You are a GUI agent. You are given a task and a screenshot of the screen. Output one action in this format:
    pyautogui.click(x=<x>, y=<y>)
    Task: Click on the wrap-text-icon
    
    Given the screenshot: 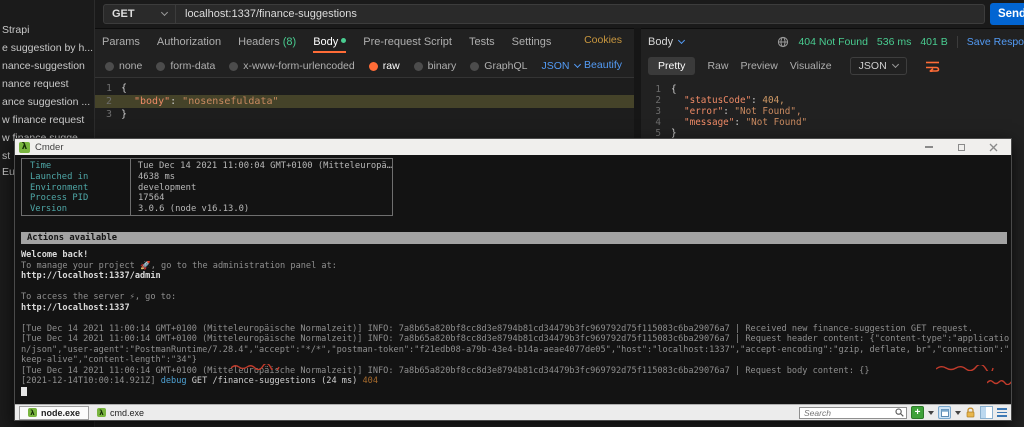 What is the action you would take?
    pyautogui.click(x=933, y=66)
    